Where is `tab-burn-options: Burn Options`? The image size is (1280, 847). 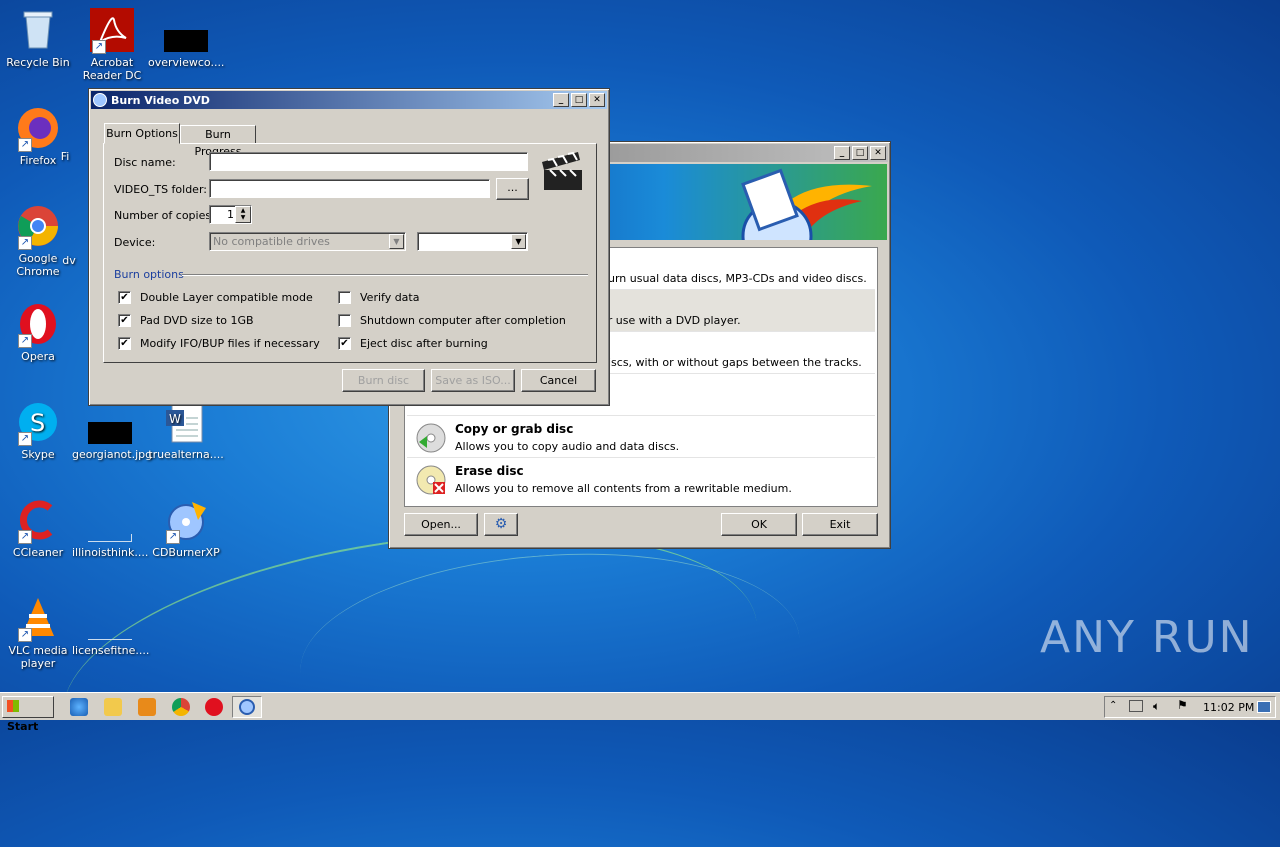 tab-burn-options: Burn Options is located at coordinates (142, 133).